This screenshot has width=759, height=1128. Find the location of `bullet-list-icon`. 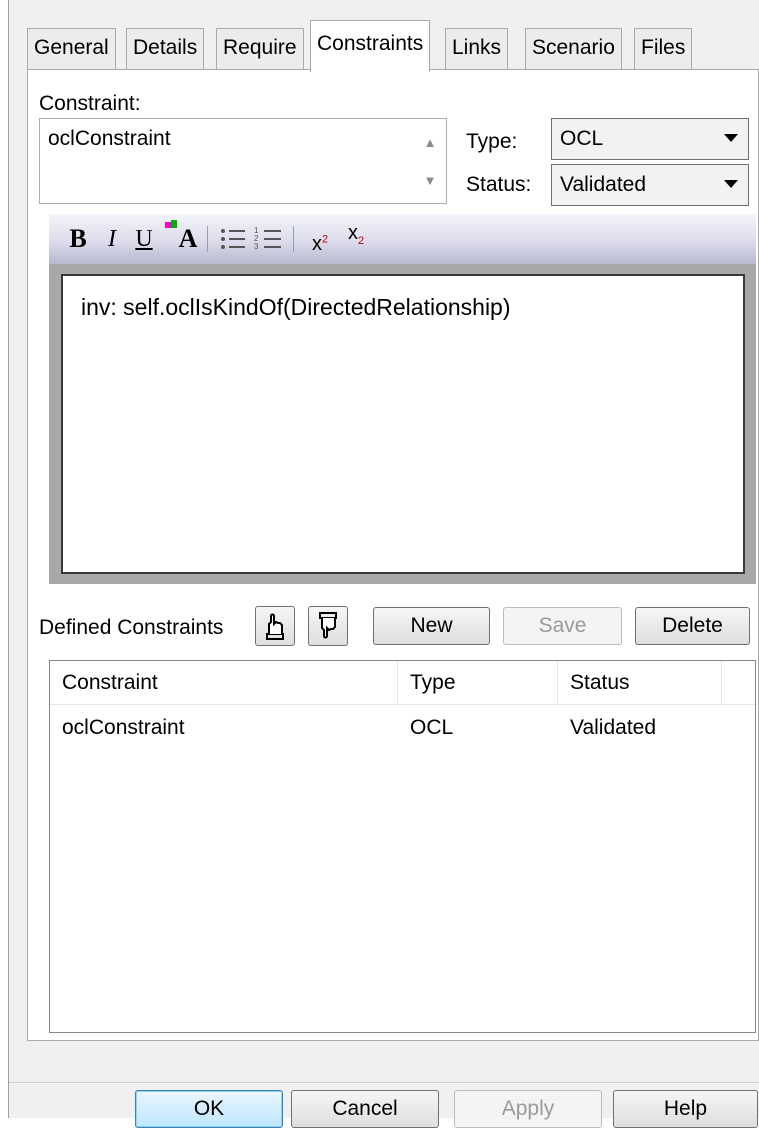

bullet-list-icon is located at coordinates (233, 239).